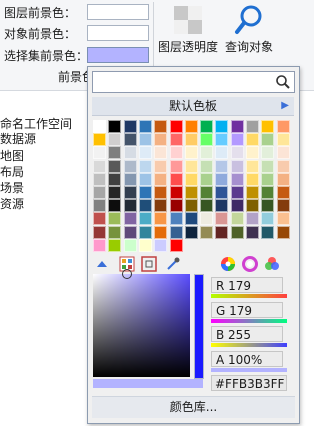  What do you see at coordinates (118, 55) in the screenshot?
I see `selection-fg-swatch` at bounding box center [118, 55].